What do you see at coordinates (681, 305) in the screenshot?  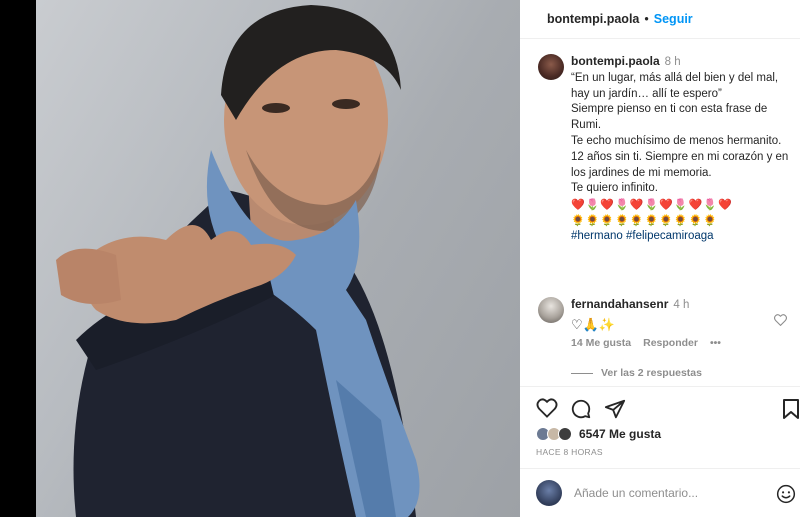 I see `comment-time: 4 h` at bounding box center [681, 305].